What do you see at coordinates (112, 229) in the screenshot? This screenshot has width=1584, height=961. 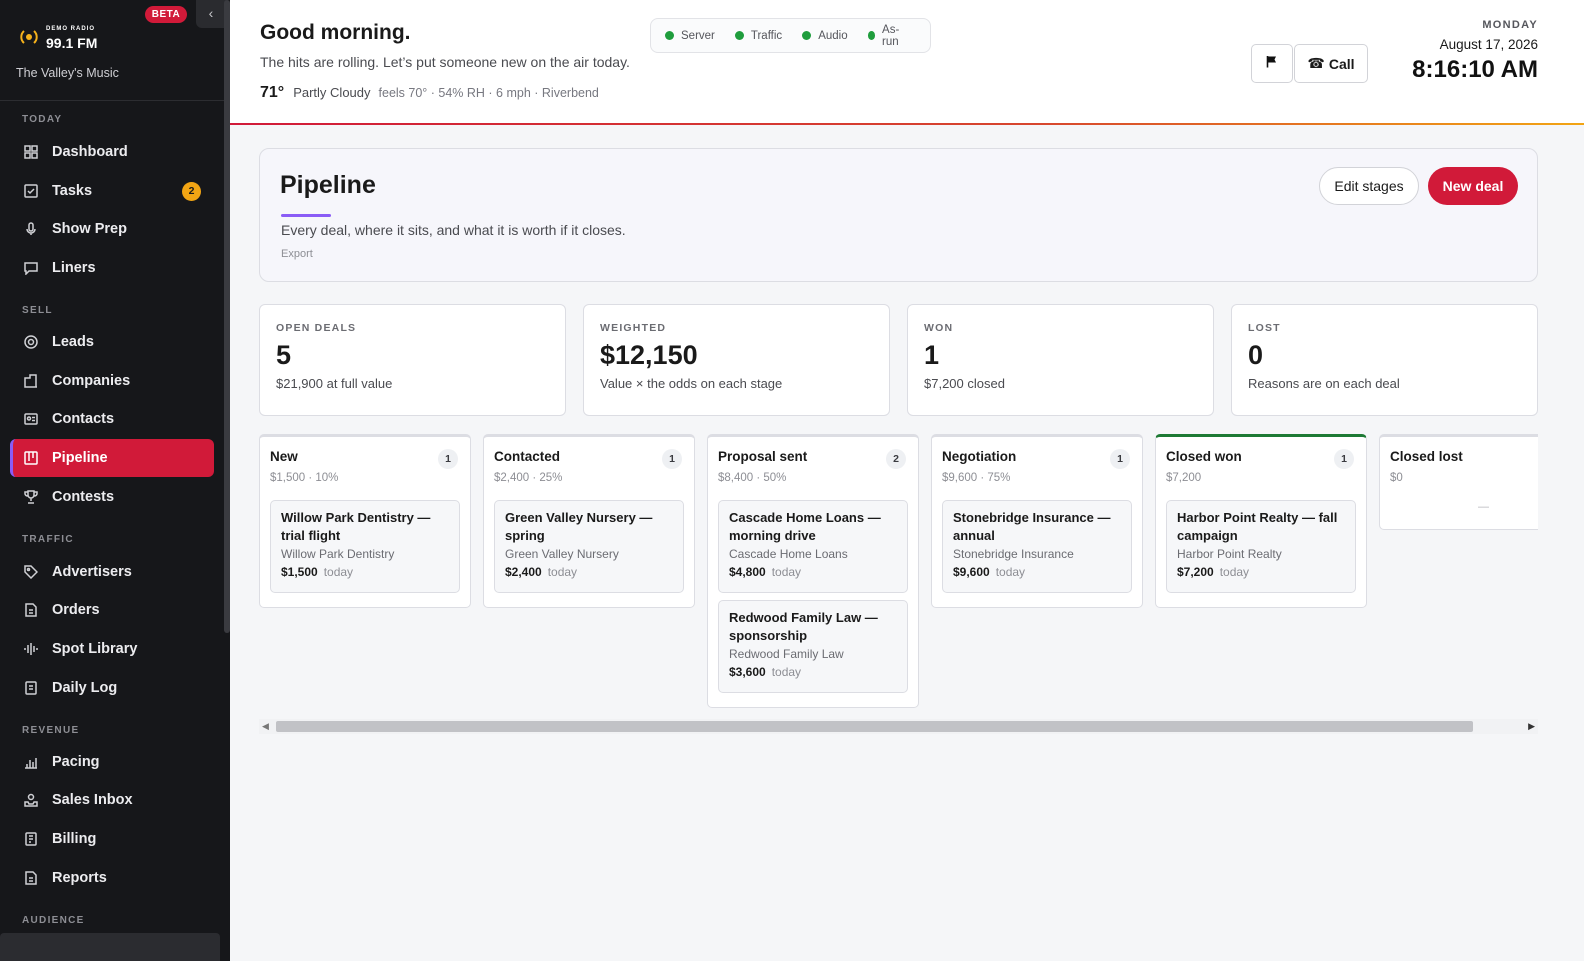 I see `sidebar-item-show-prep: Show Prep` at bounding box center [112, 229].